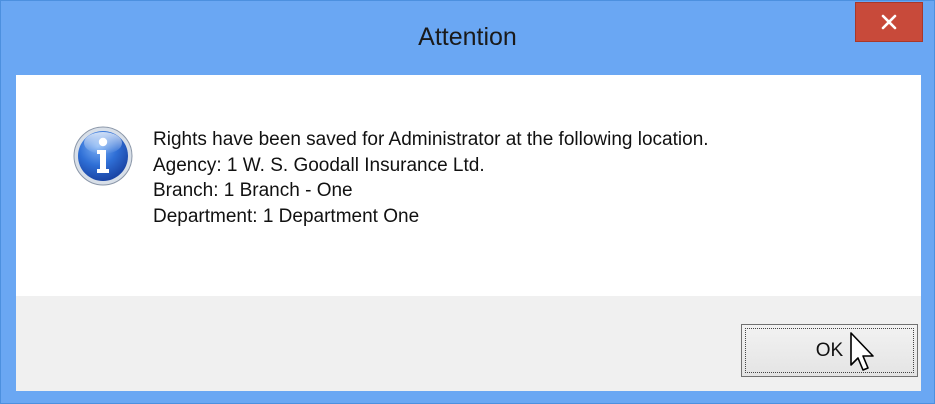  What do you see at coordinates (829, 350) in the screenshot?
I see `ok-button: OK` at bounding box center [829, 350].